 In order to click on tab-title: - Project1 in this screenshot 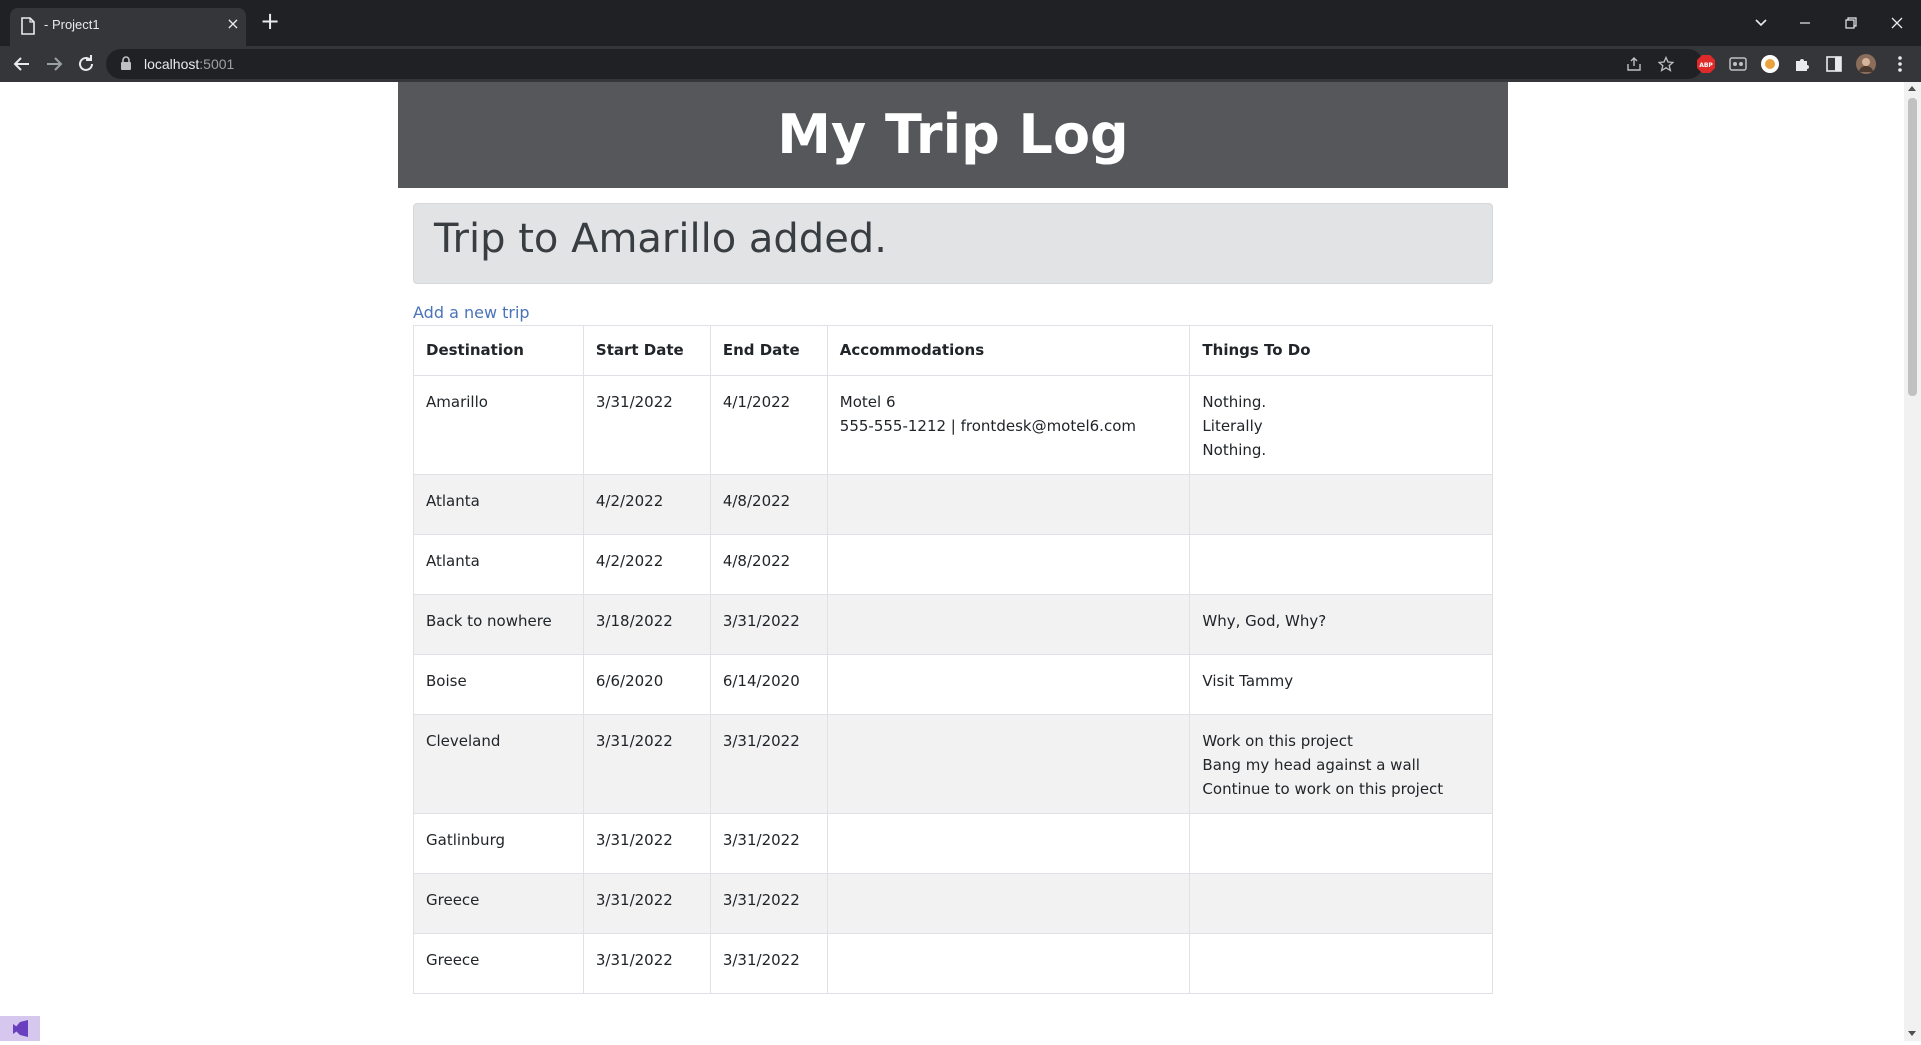, I will do `click(72, 24)`.